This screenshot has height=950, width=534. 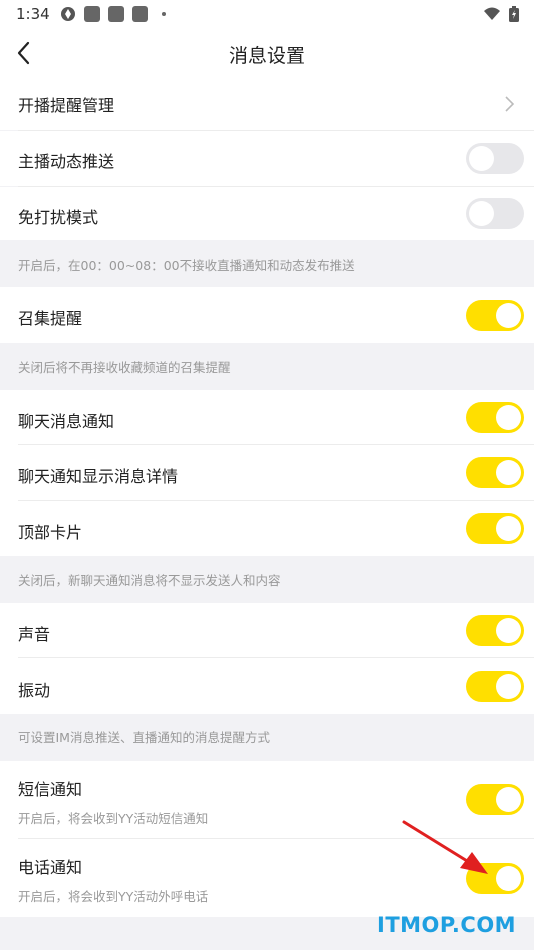 I want to click on note-text: 开启后，在00：00~08：00不接收直播通知和动态发布推送, so click(x=186, y=265).